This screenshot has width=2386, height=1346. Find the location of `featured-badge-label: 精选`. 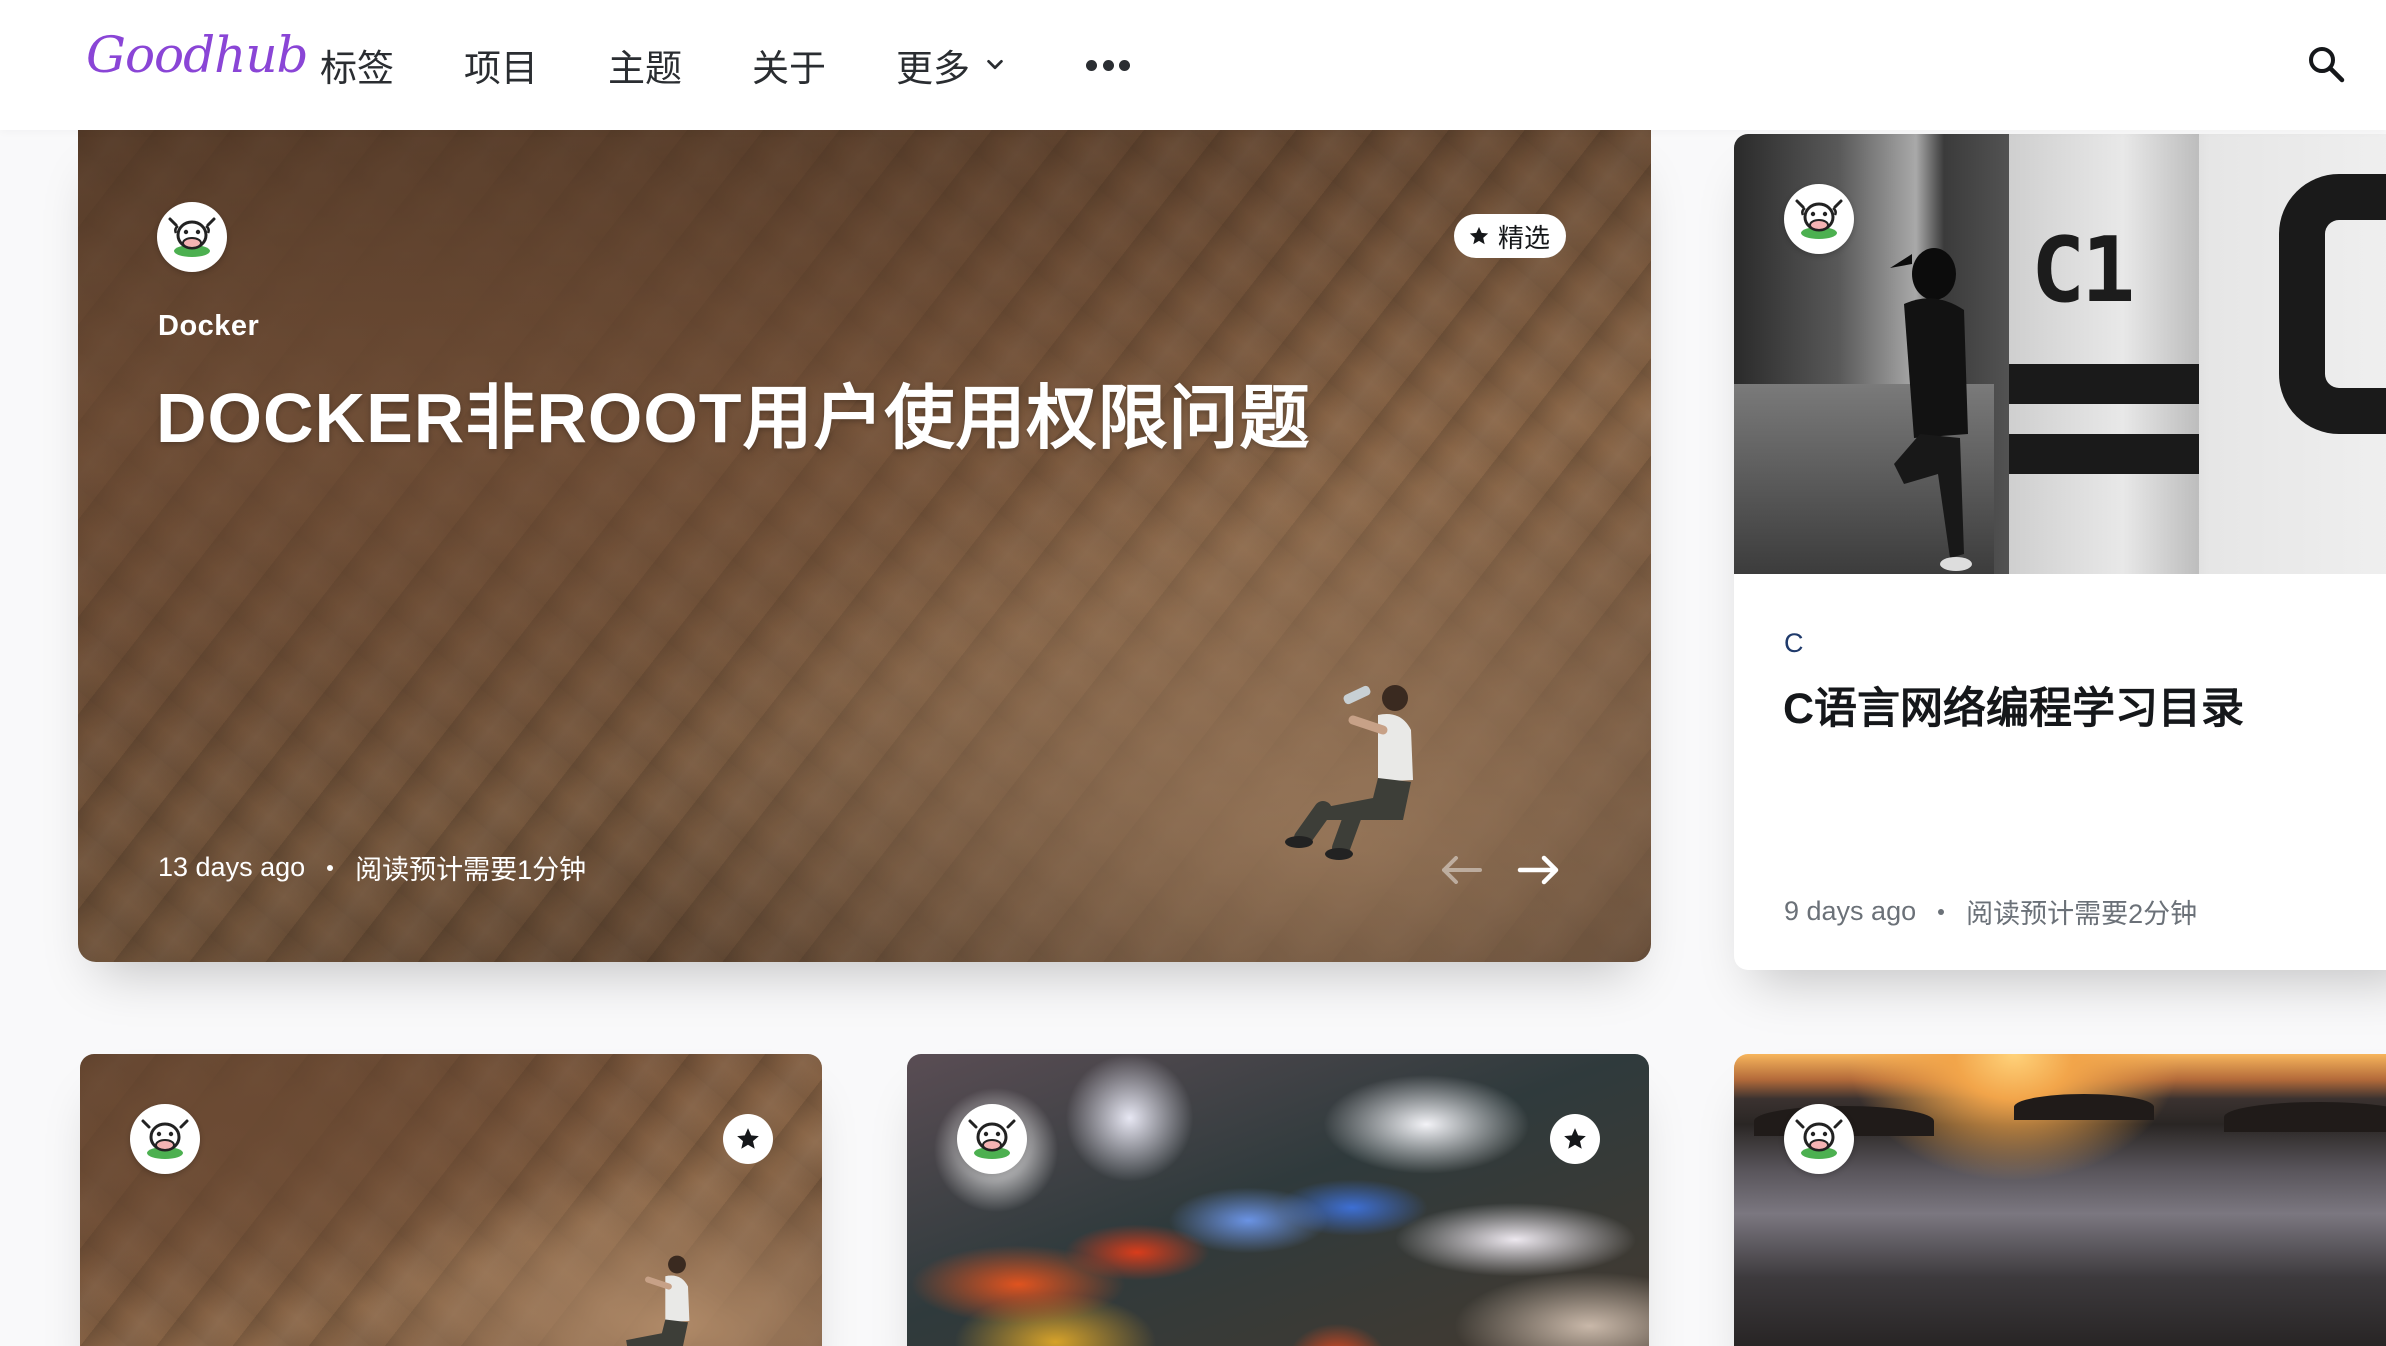

featured-badge-label: 精选 is located at coordinates (1524, 237).